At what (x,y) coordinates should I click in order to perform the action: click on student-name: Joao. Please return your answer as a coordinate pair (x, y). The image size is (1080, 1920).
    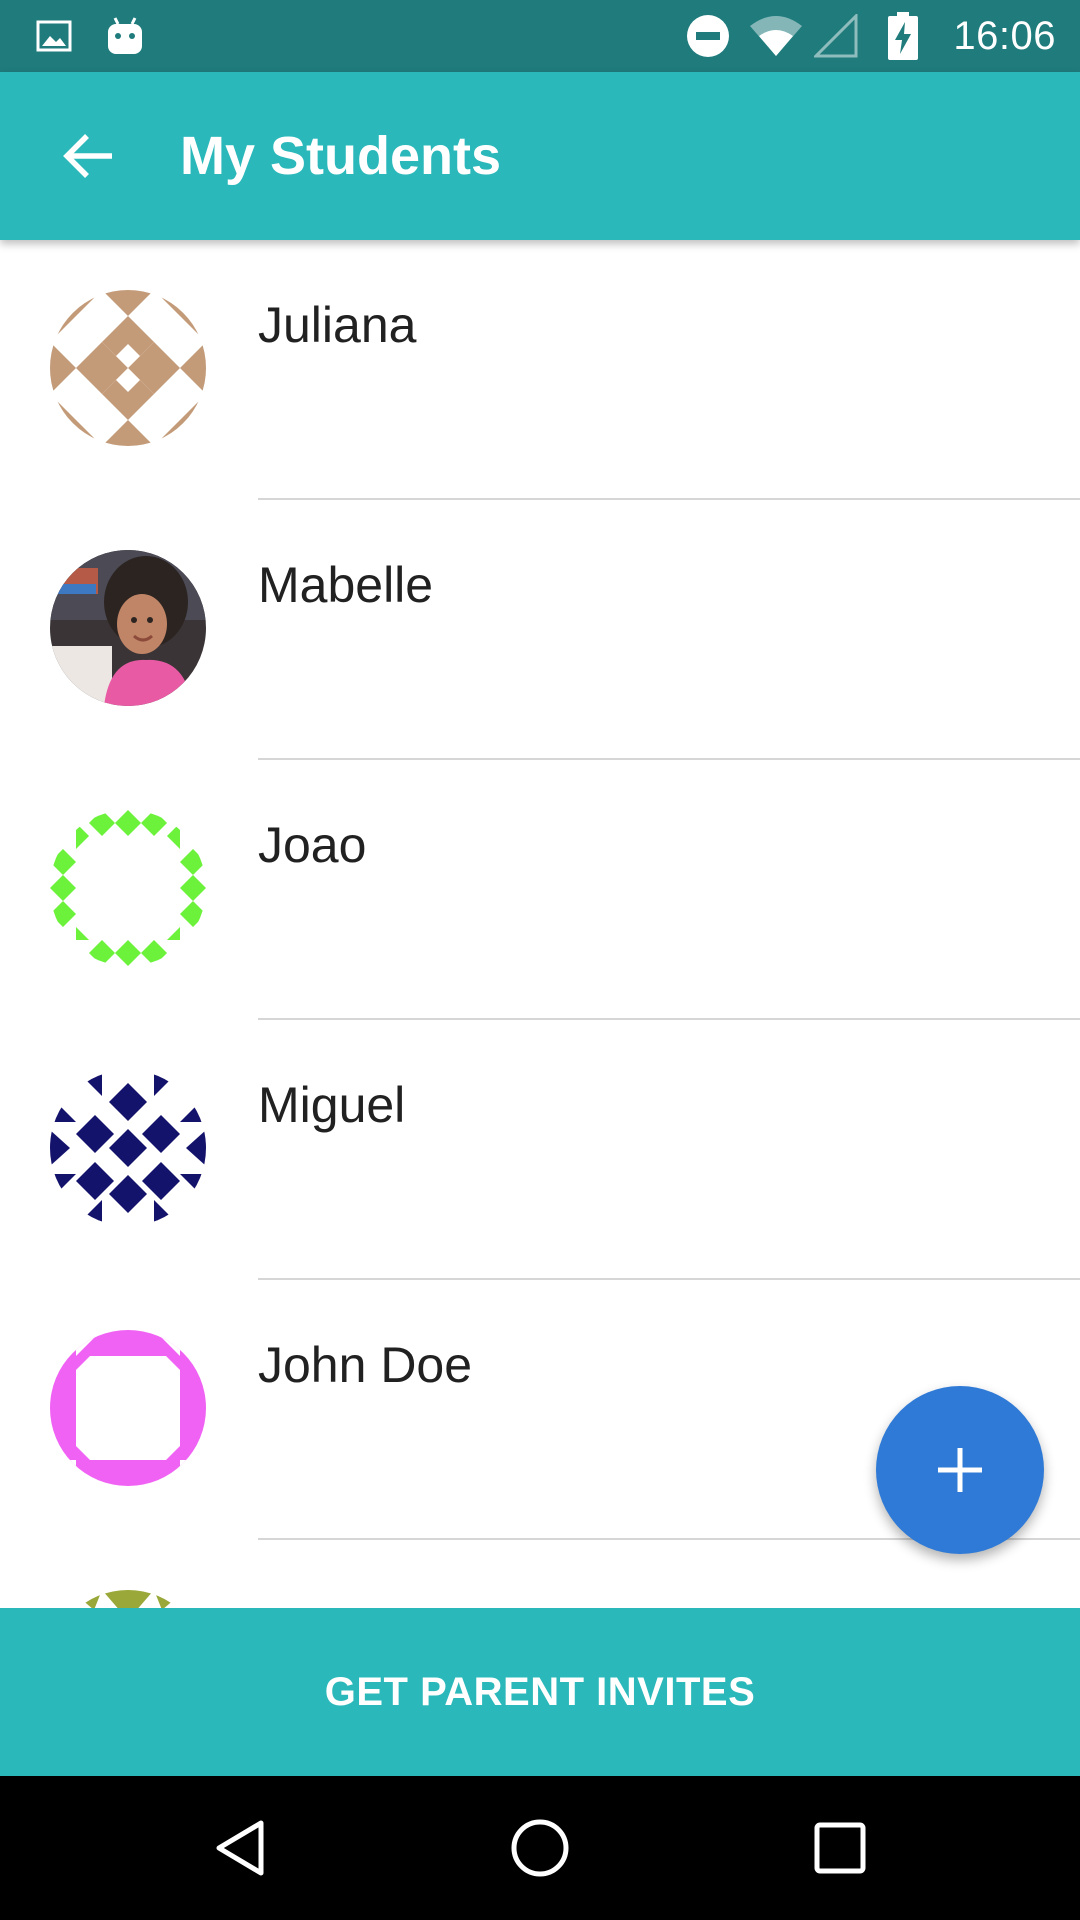
    Looking at the image, I should click on (312, 845).